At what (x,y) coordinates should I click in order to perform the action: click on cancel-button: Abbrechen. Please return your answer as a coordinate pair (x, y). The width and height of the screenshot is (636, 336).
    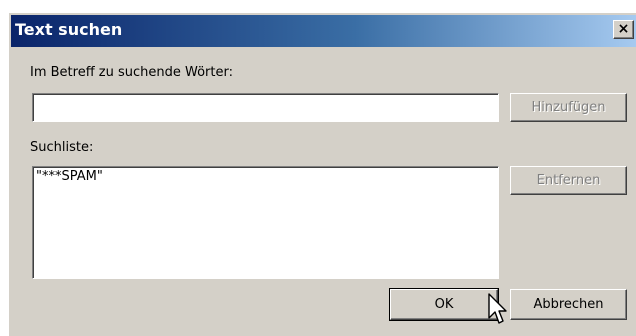
    Looking at the image, I should click on (568, 304).